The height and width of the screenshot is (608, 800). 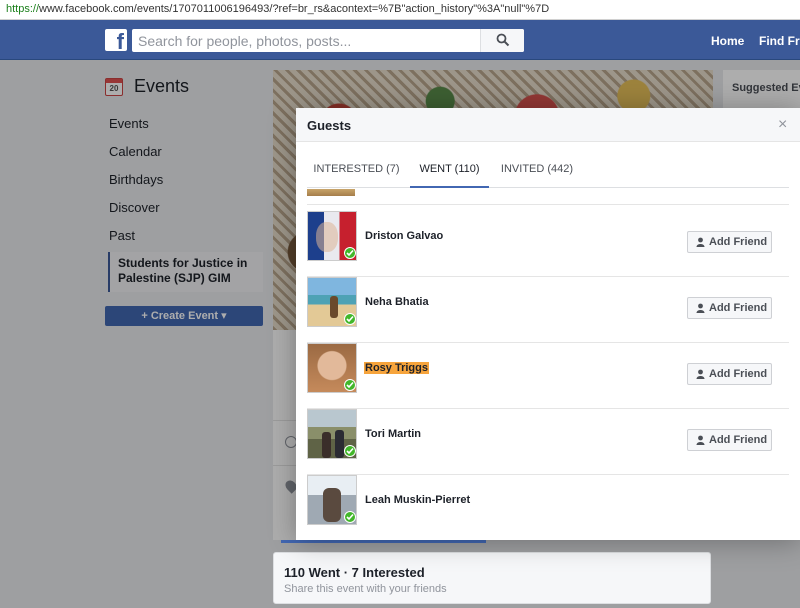 I want to click on nav-home-link: Home, so click(x=727, y=41).